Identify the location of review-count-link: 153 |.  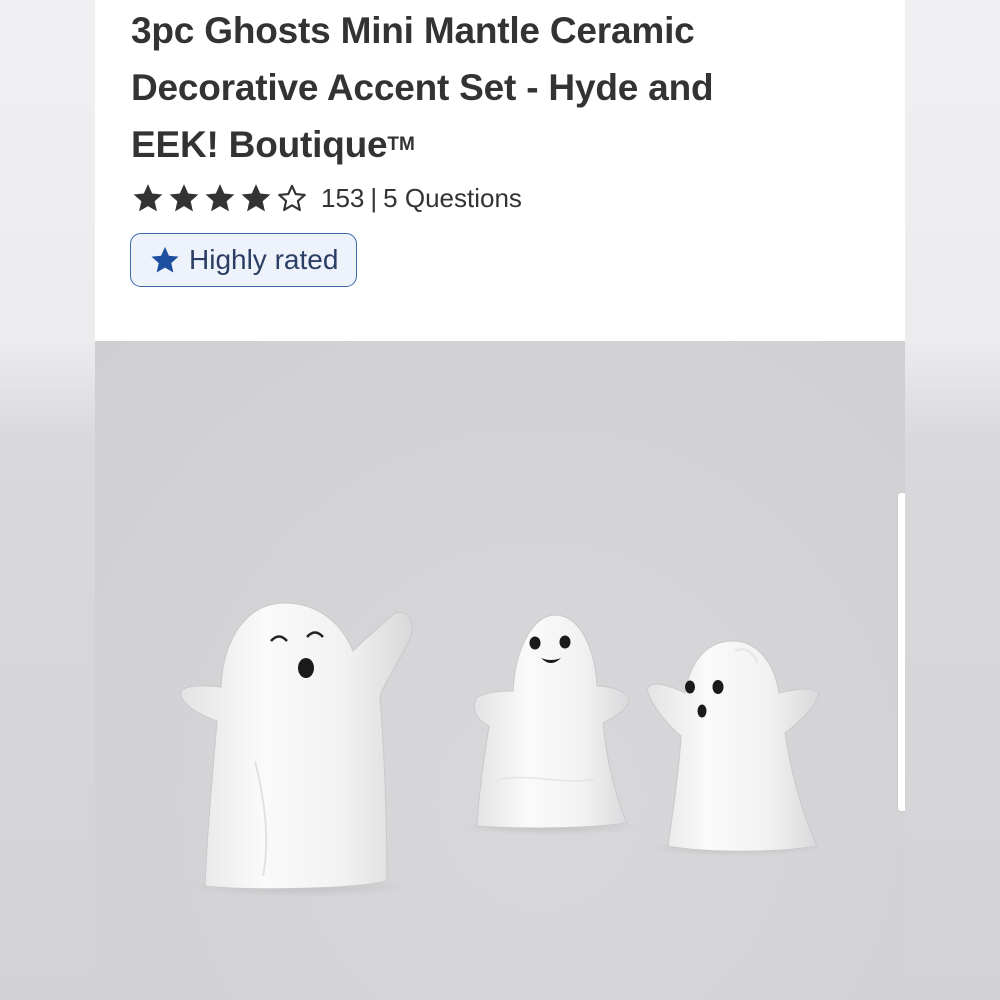
(352, 198).